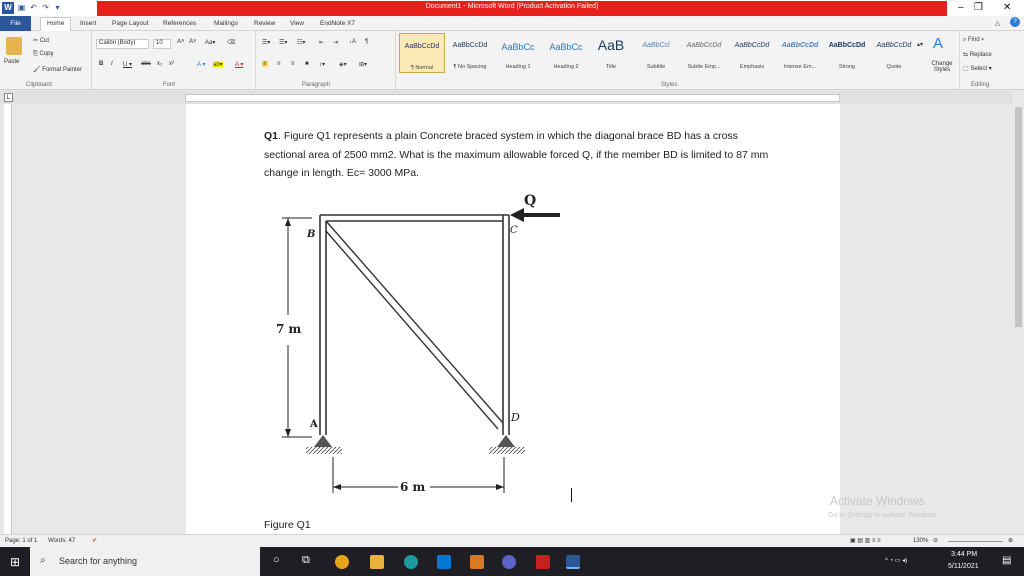  Describe the element at coordinates (271, 136) in the screenshot. I see `question-label: Q1` at that location.